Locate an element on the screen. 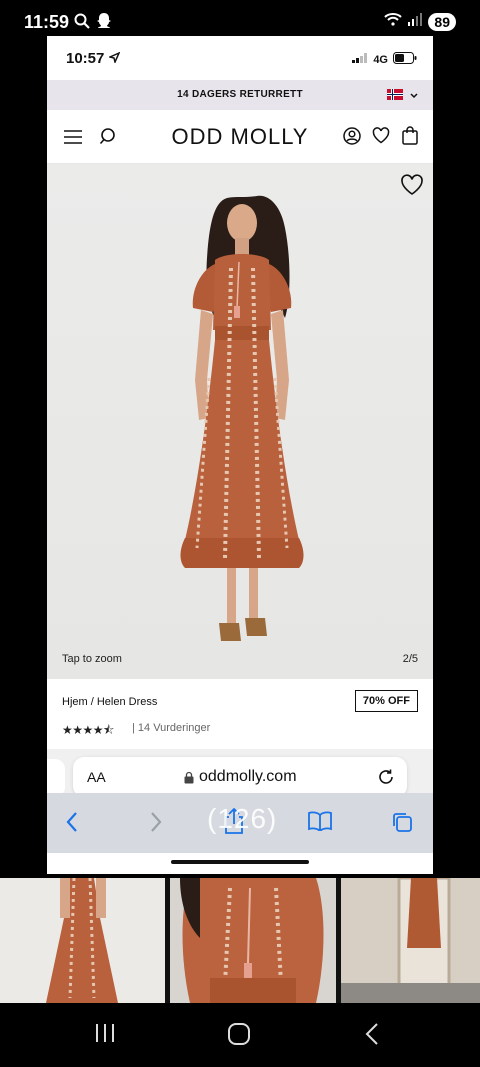  url-text: oddmolly.com is located at coordinates (248, 777).